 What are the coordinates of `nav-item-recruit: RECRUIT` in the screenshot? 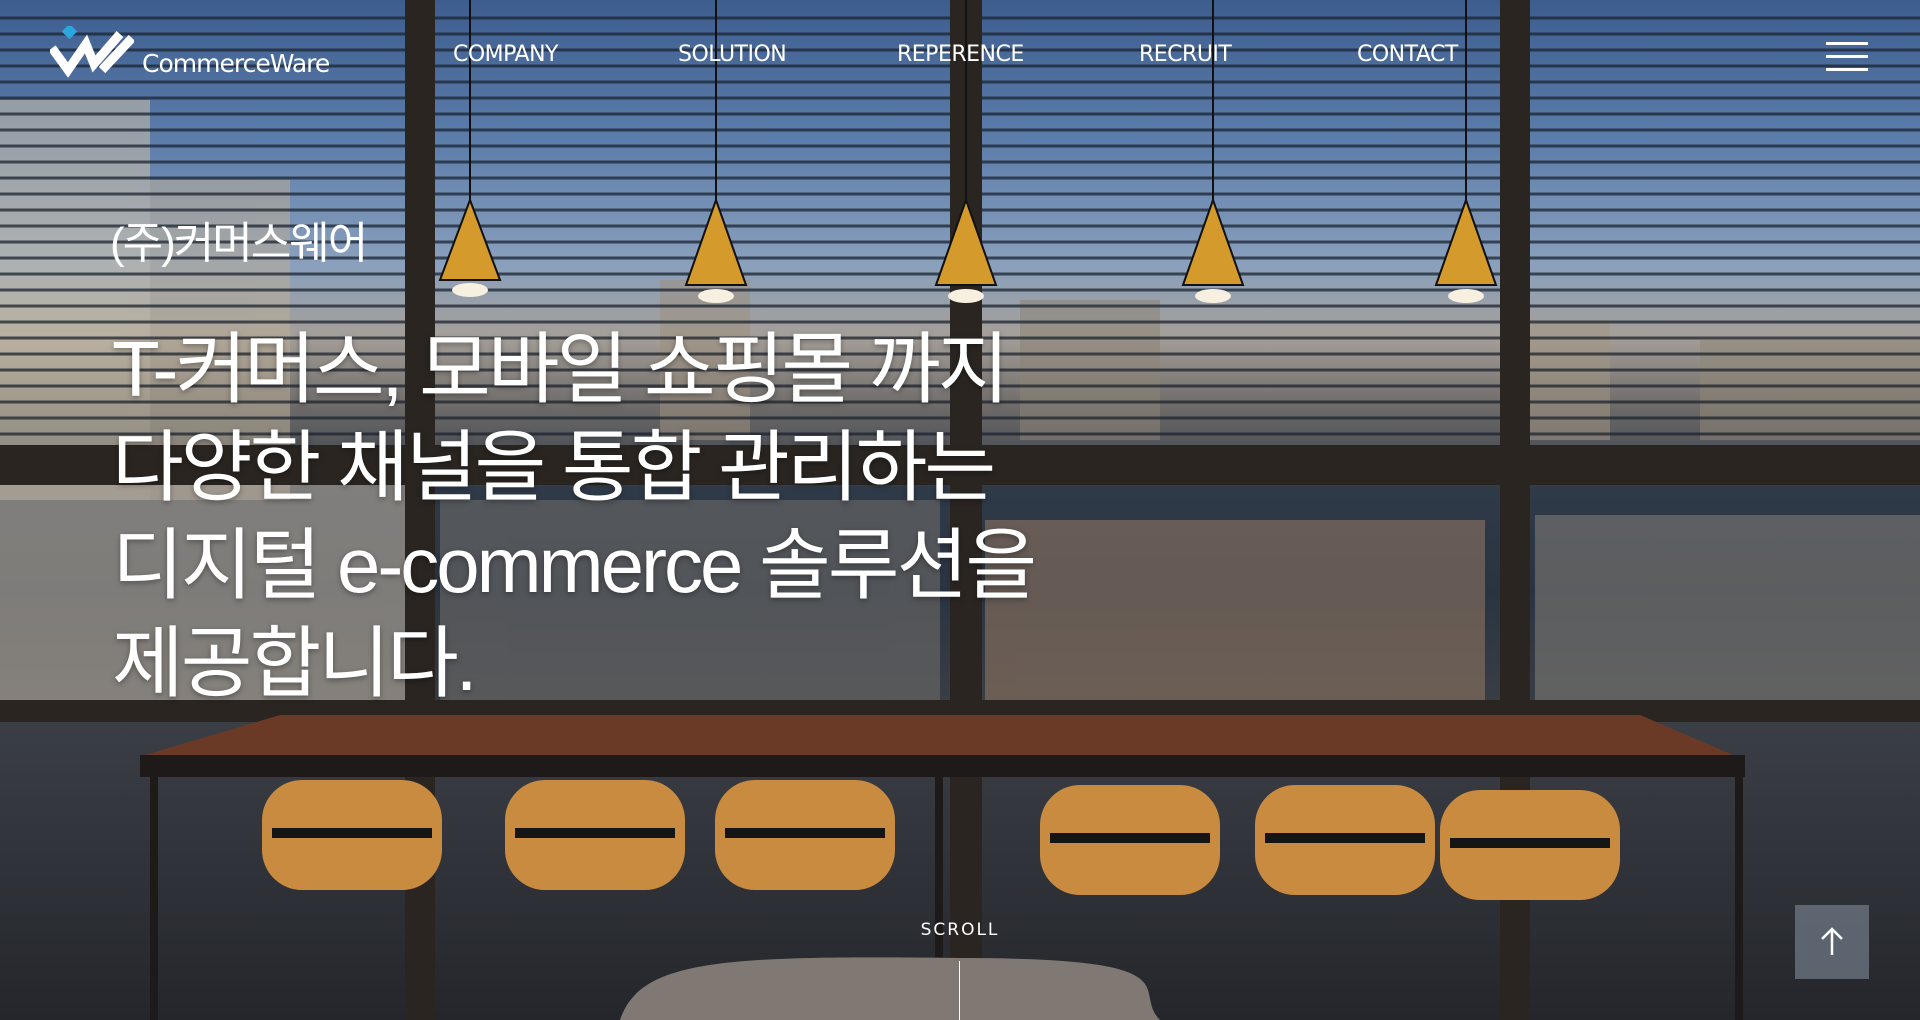 It's located at (1185, 54).